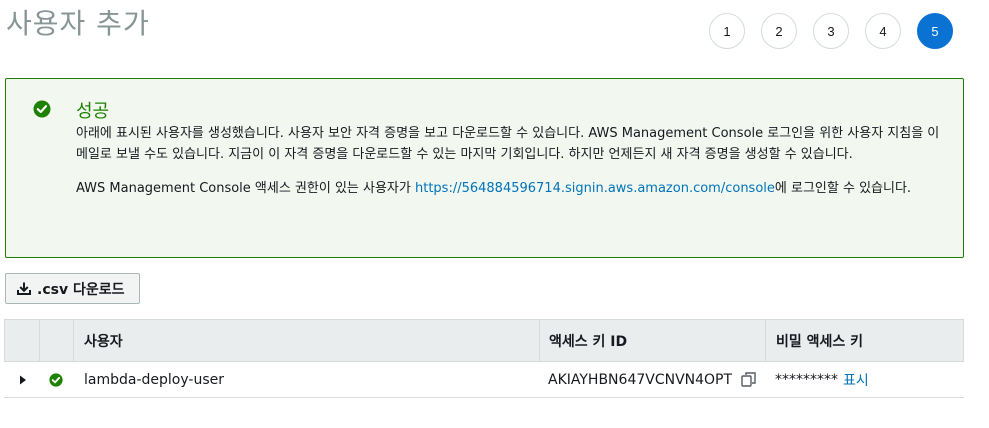  What do you see at coordinates (779, 31) in the screenshot?
I see `step-2: 2` at bounding box center [779, 31].